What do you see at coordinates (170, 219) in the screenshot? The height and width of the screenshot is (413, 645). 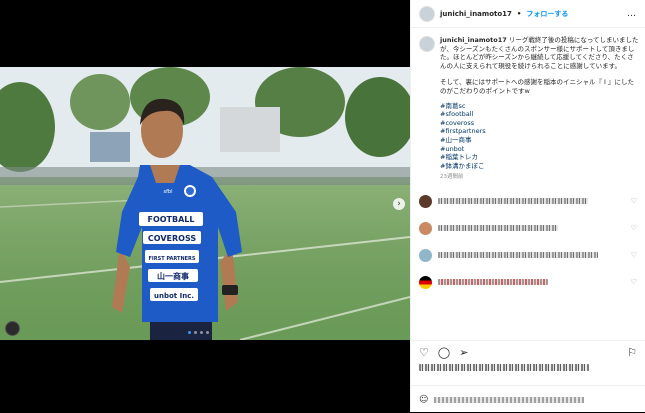 I see `sponsor-football: FOOTBALL` at bounding box center [170, 219].